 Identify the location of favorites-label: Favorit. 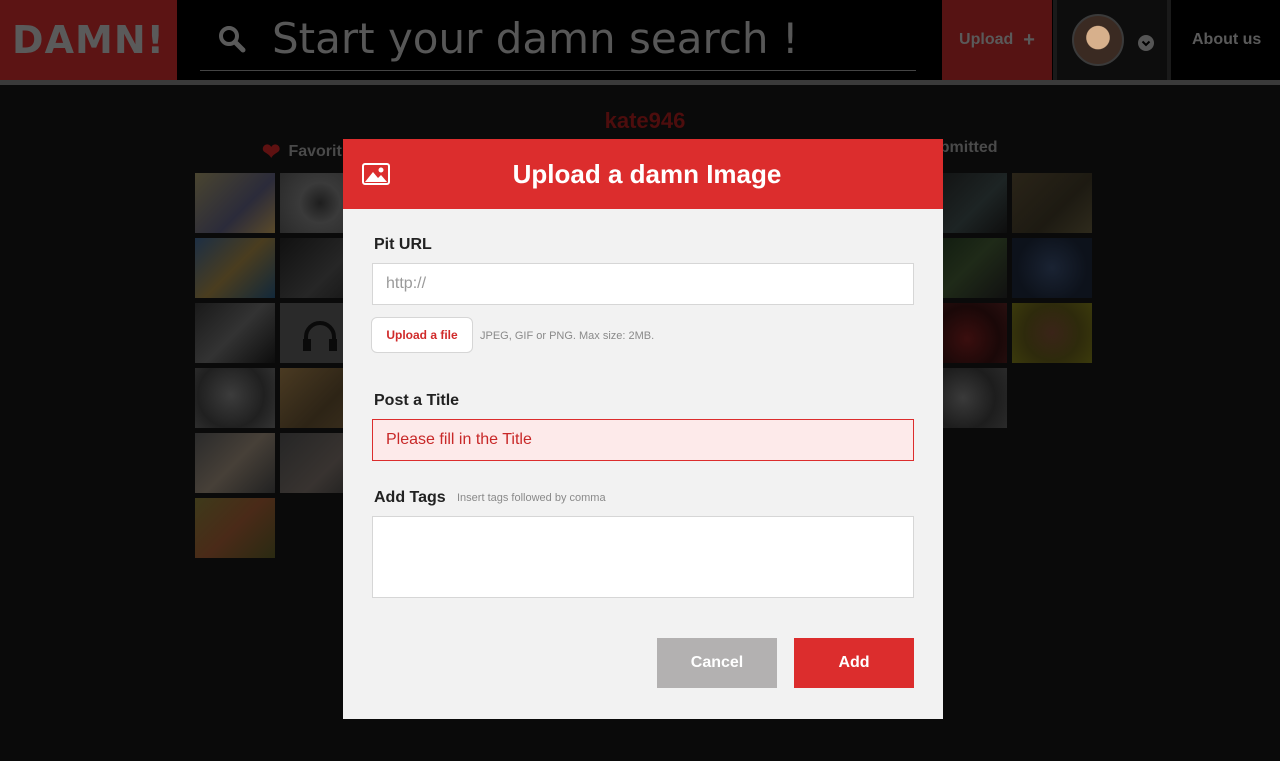
(315, 151).